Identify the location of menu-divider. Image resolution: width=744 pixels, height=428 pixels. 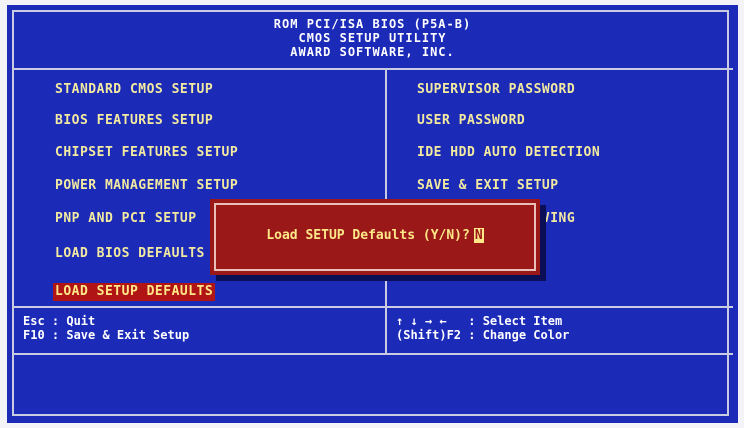
(372, 307).